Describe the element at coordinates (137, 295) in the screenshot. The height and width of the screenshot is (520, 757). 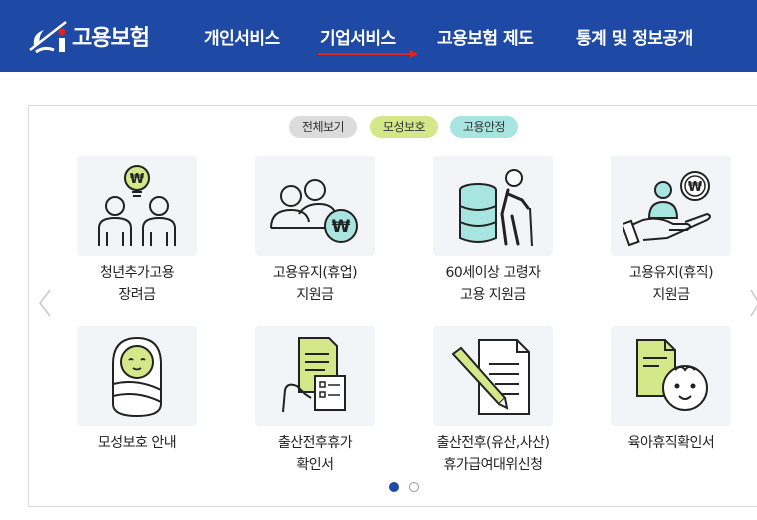
I see `card-title-line2: 장려금` at that location.